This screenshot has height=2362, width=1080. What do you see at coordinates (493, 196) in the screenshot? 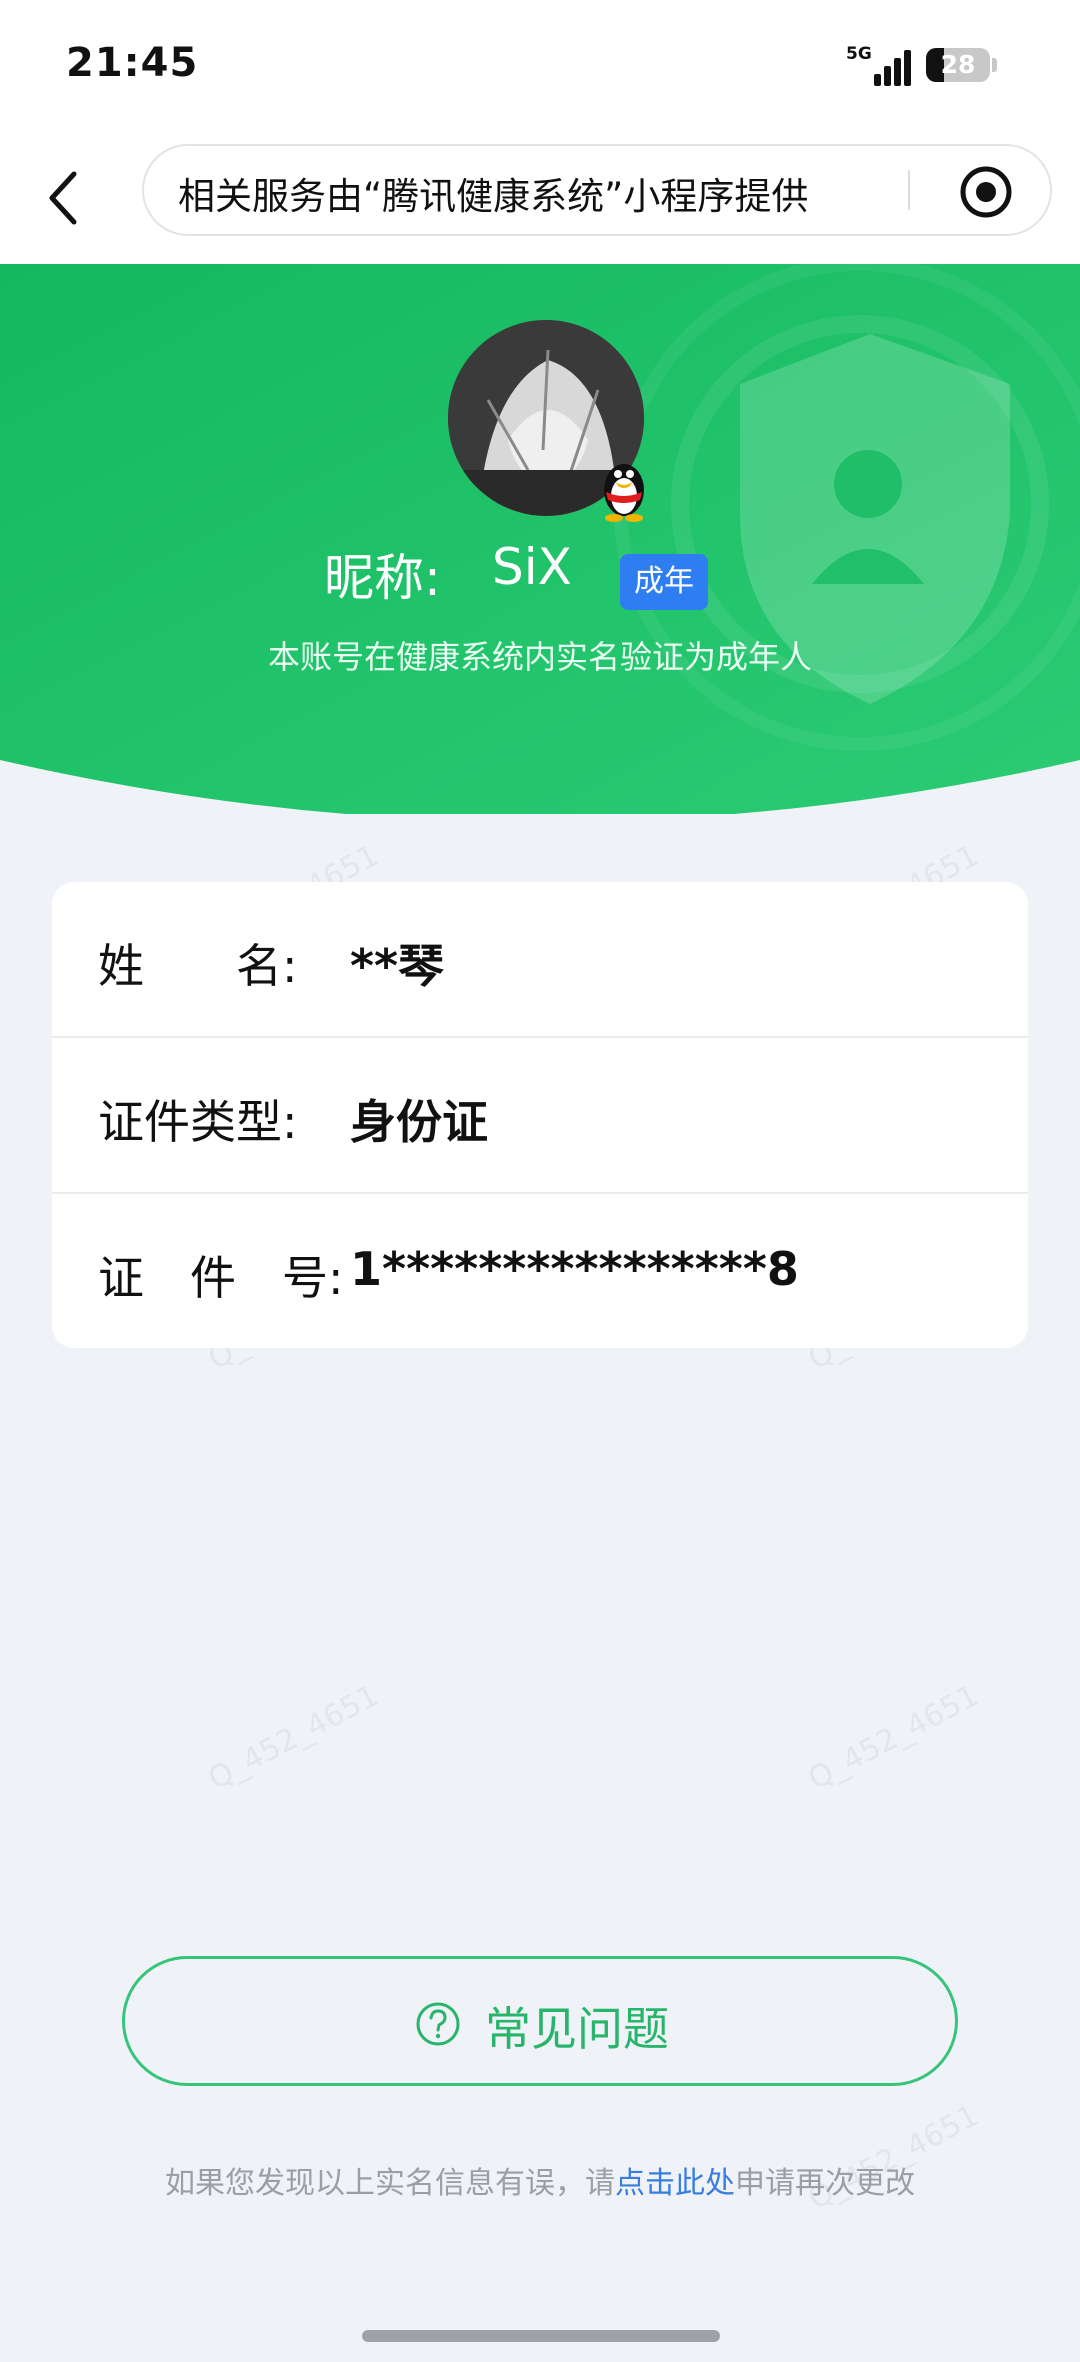
I see `nav-title: 相关服务由“腾讯健康系统”小程序提供` at bounding box center [493, 196].